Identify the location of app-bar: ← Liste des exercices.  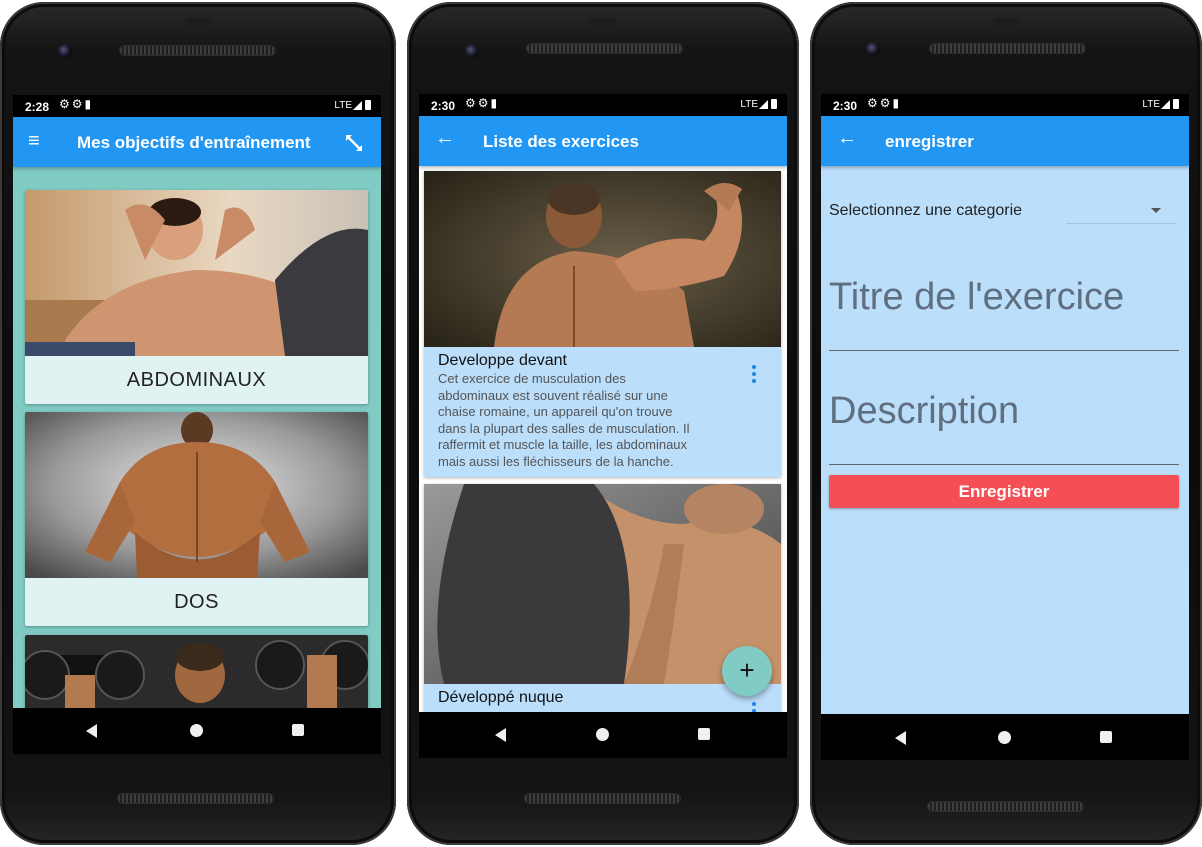
(603, 141).